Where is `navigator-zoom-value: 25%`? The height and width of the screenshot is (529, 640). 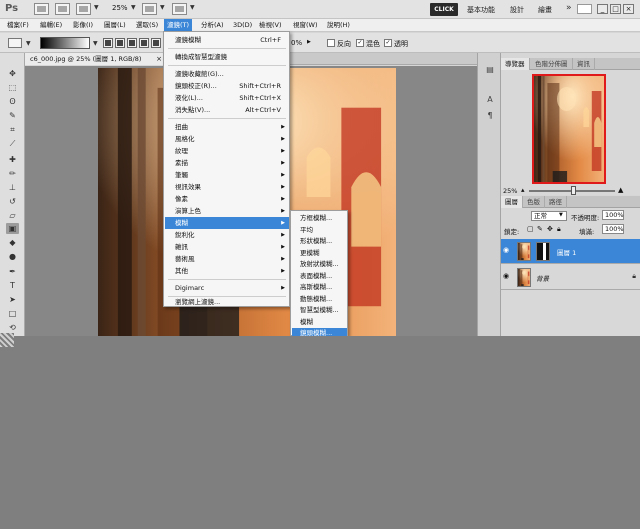 navigator-zoom-value: 25% is located at coordinates (510, 191).